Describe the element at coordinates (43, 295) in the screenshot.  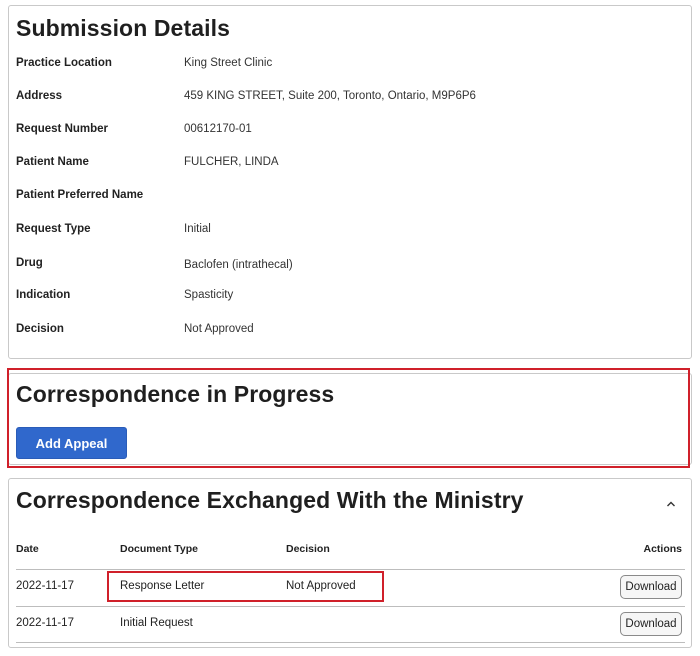
I see `detail-label: Indication` at that location.